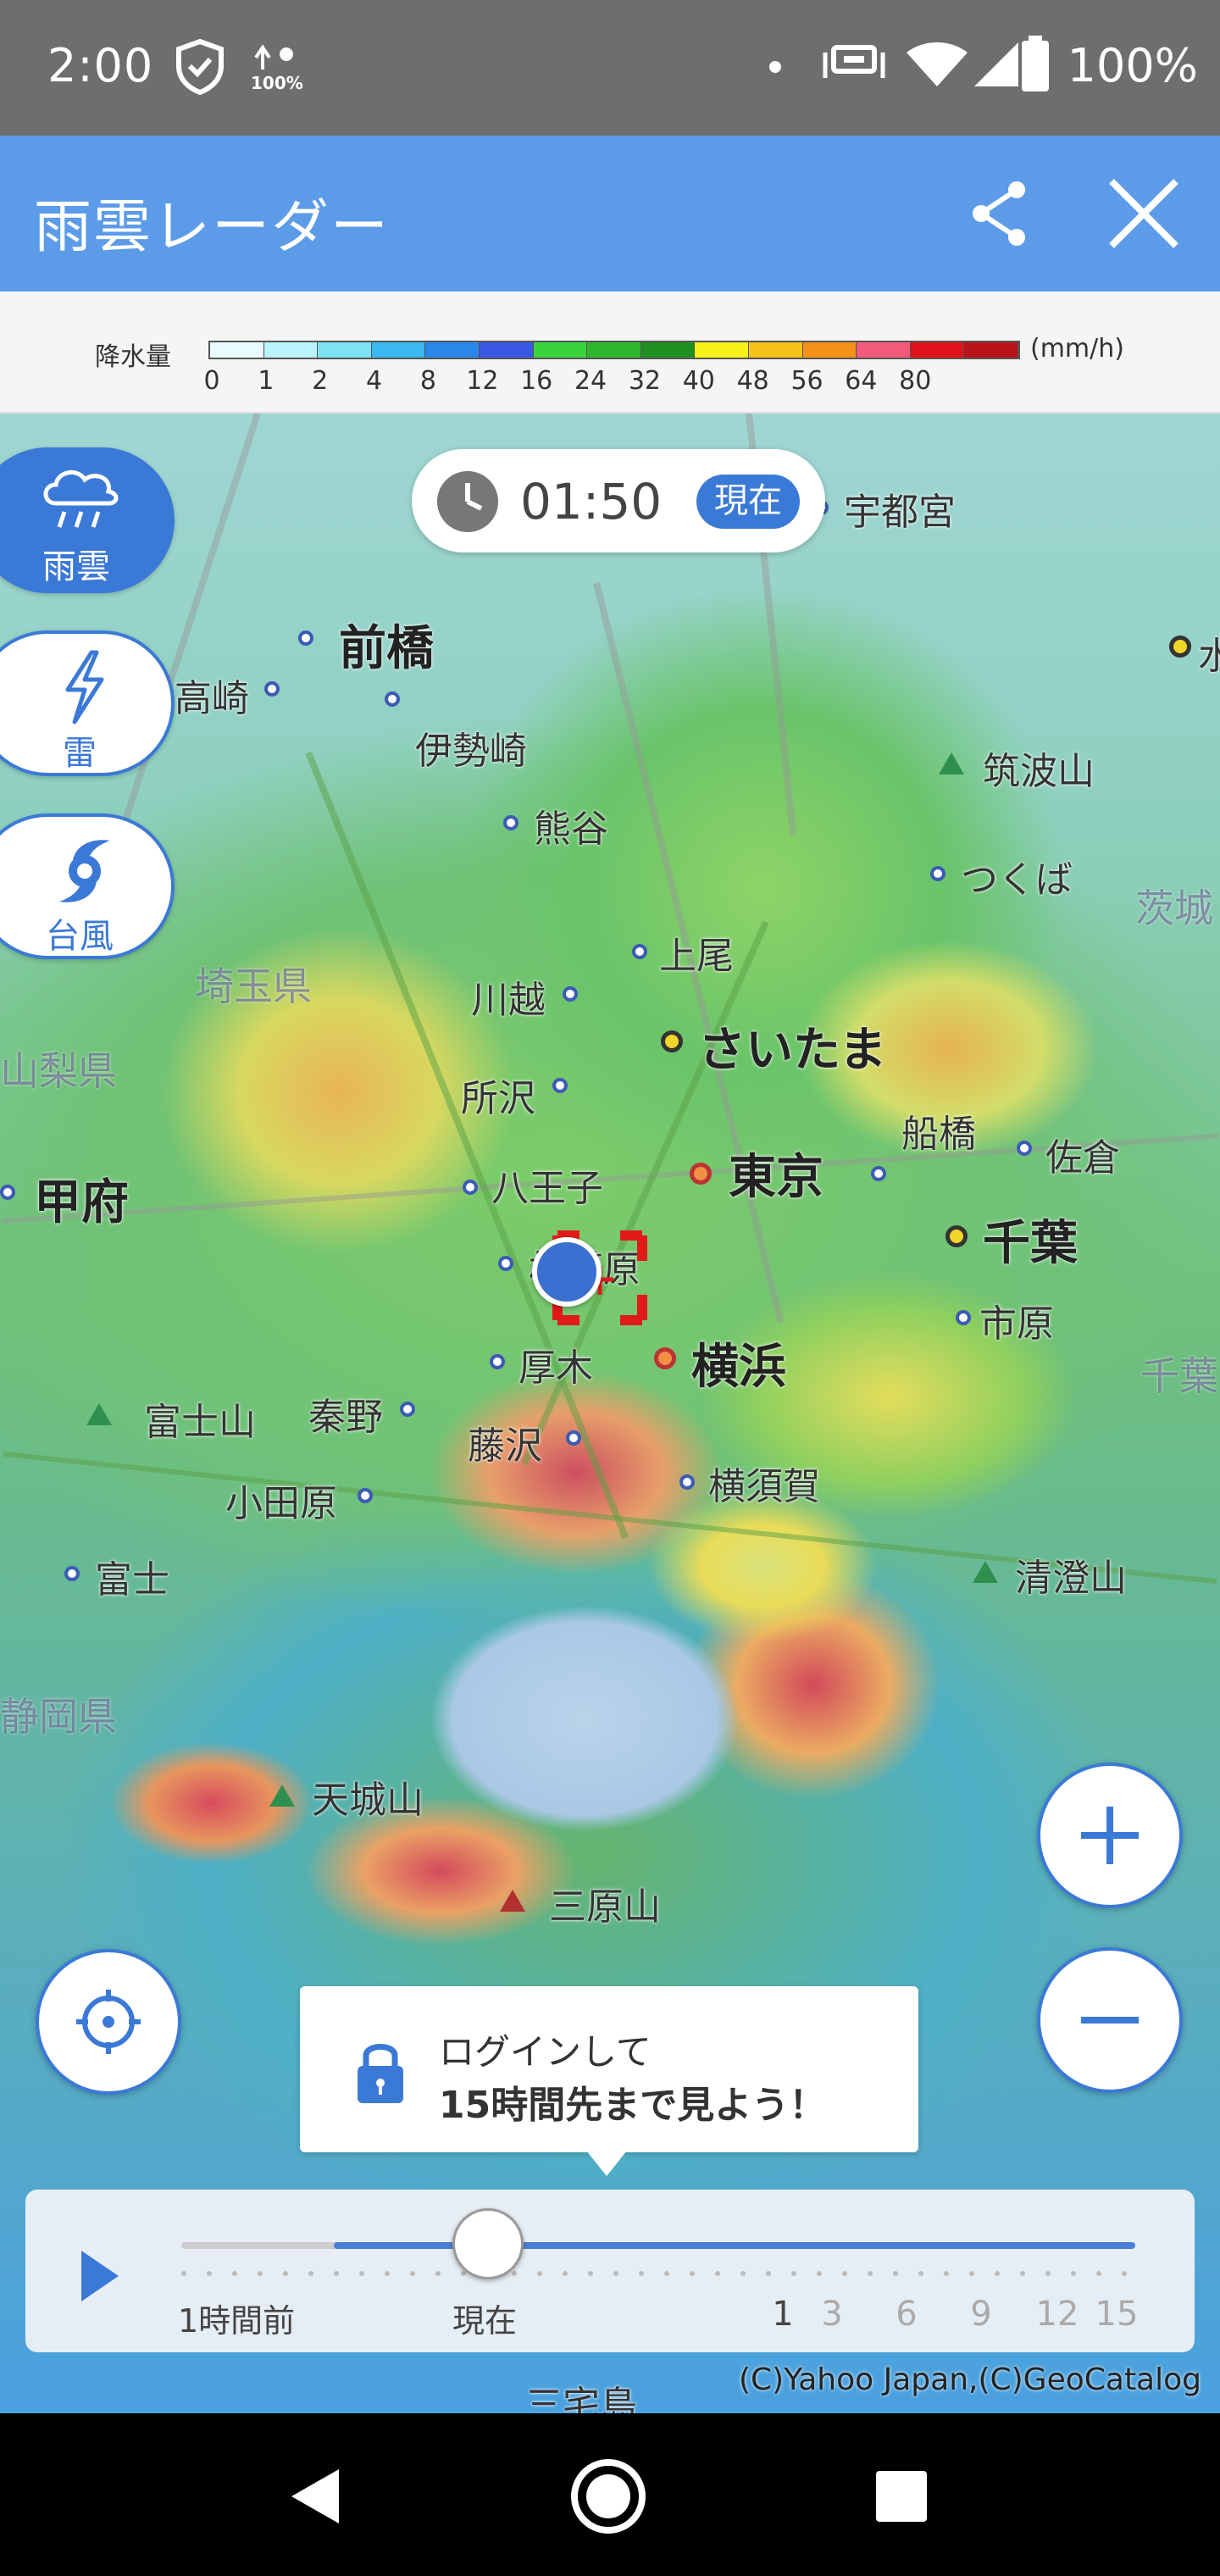 The width and height of the screenshot is (1220, 2576). I want to click on timeline-hour-label: 12, so click(1057, 2314).